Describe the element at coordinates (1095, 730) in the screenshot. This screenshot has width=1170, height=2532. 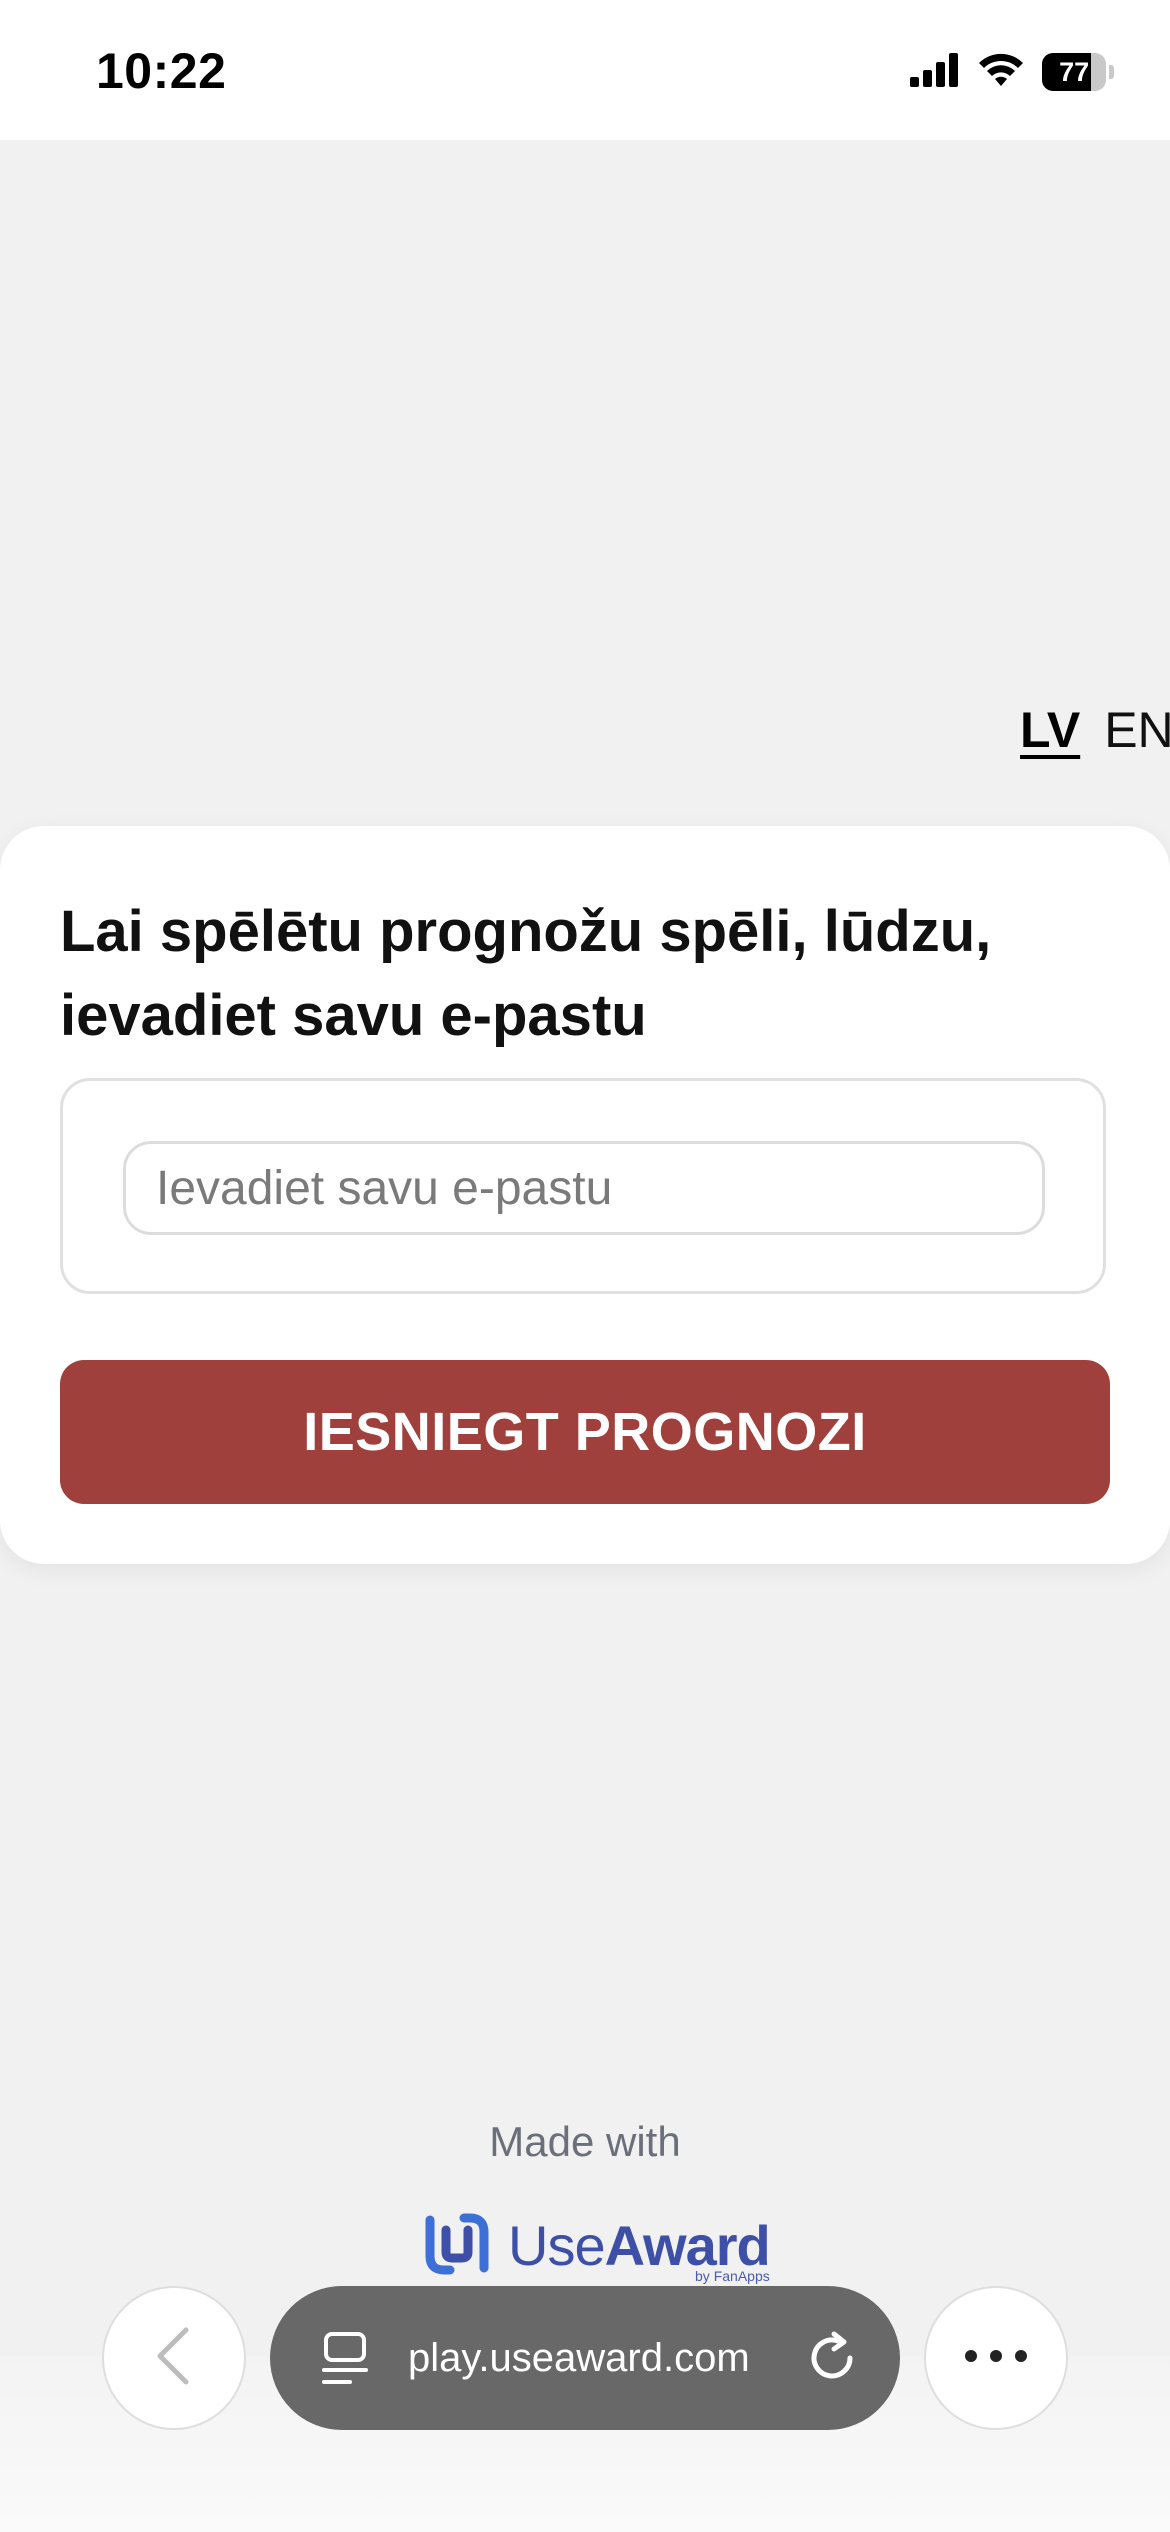
I see `language-switch: LV EN` at that location.